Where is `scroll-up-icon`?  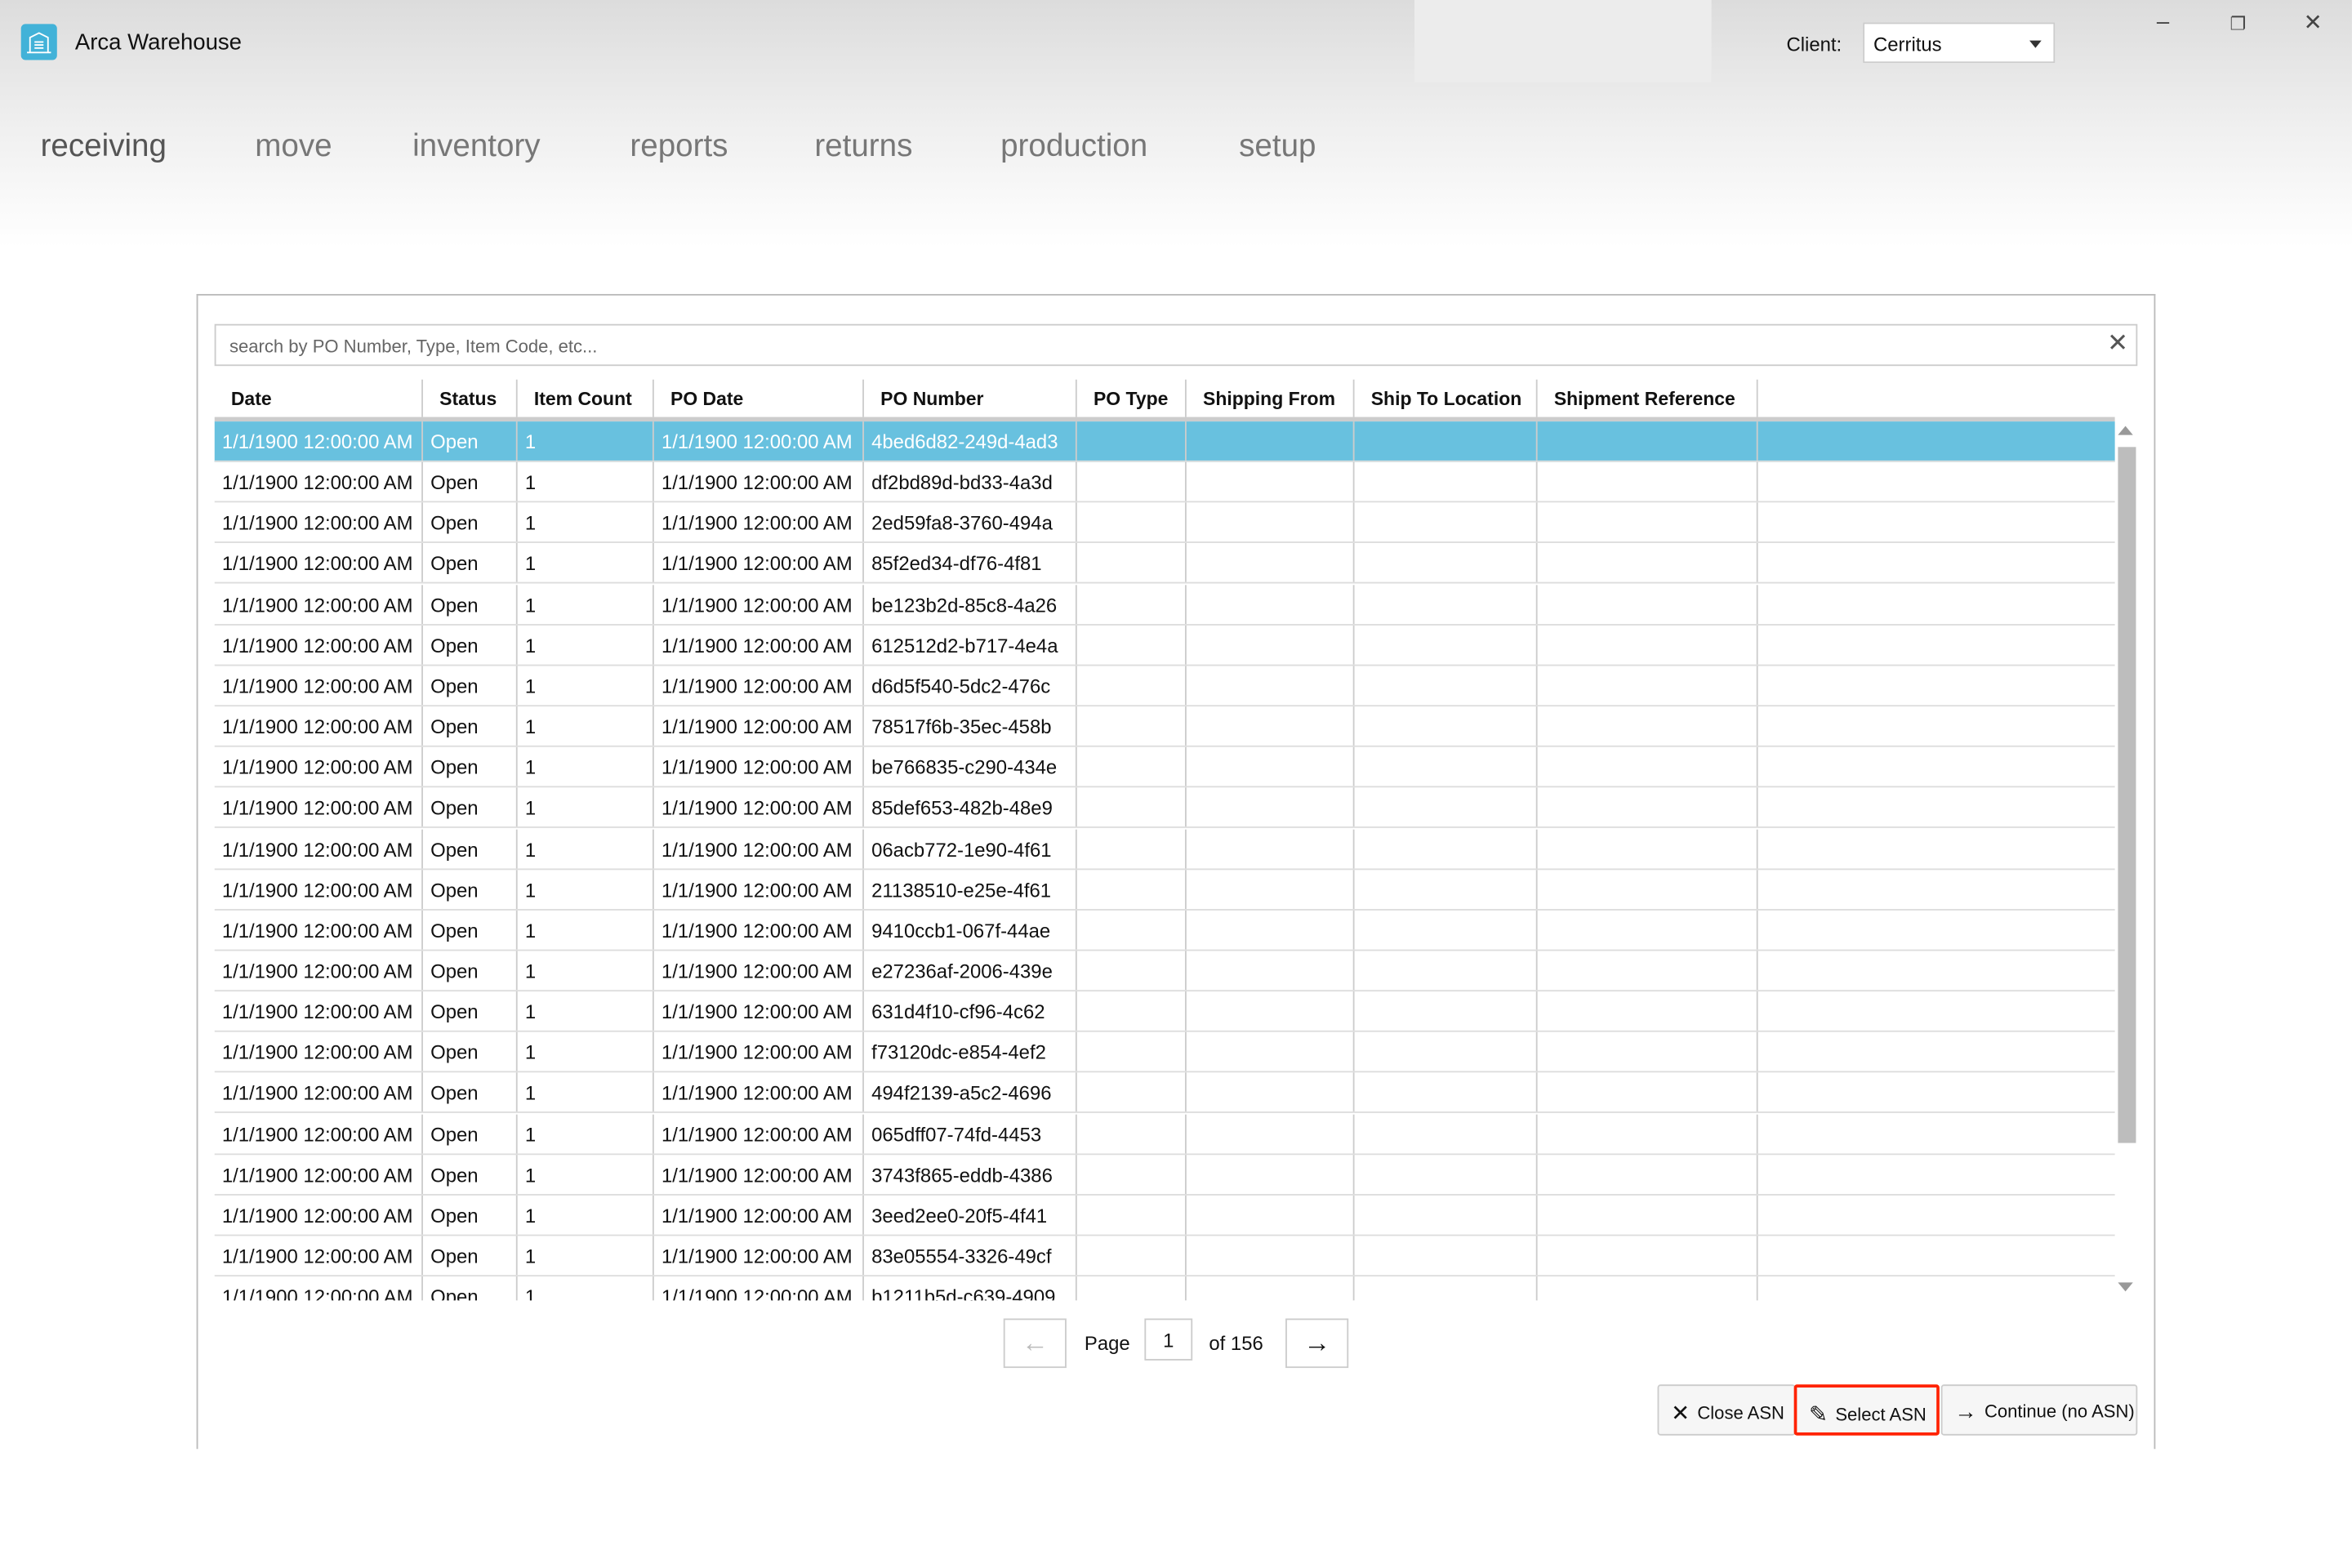 scroll-up-icon is located at coordinates (2125, 430).